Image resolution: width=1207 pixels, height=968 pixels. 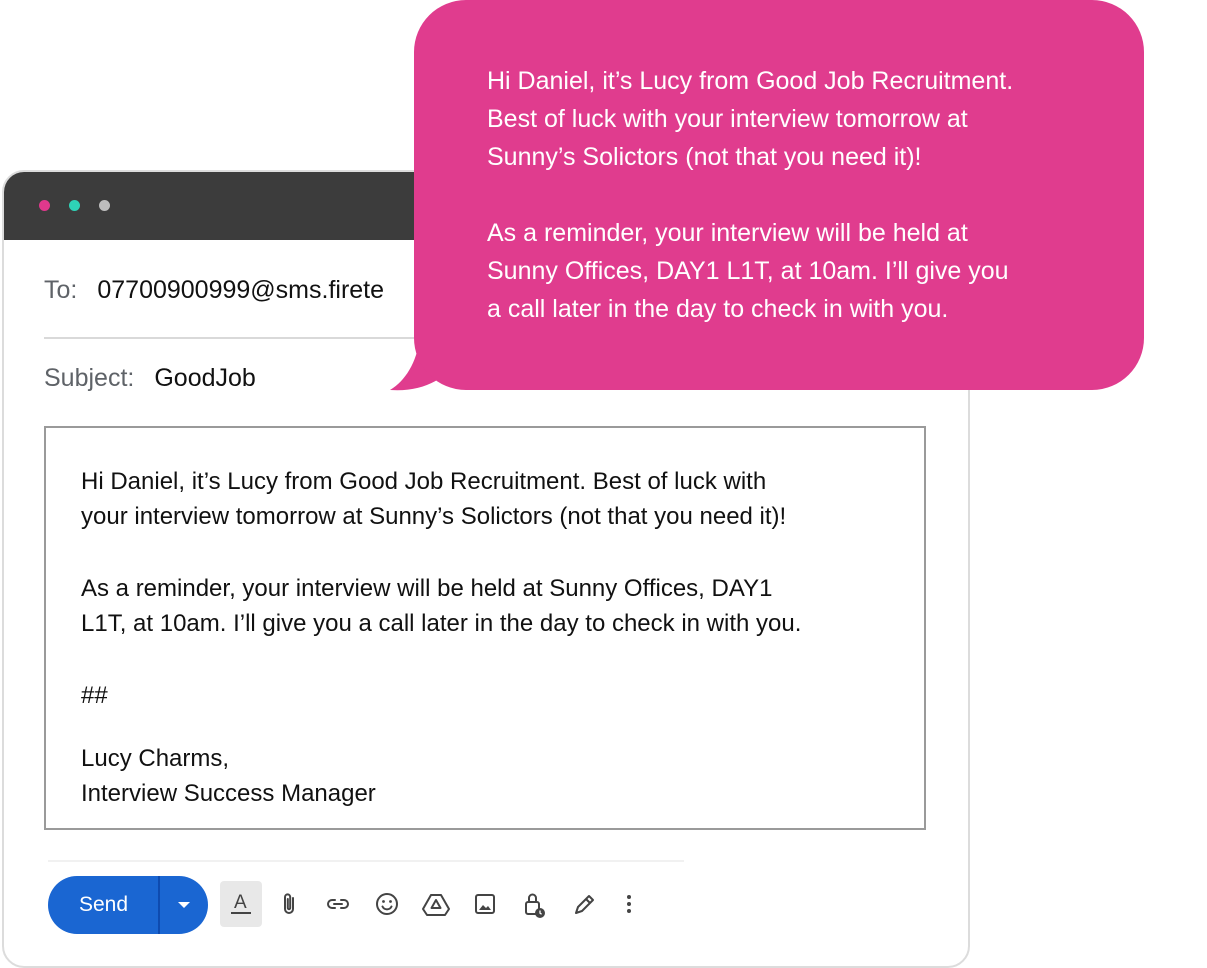 What do you see at coordinates (289, 904) in the screenshot?
I see `attach-icon` at bounding box center [289, 904].